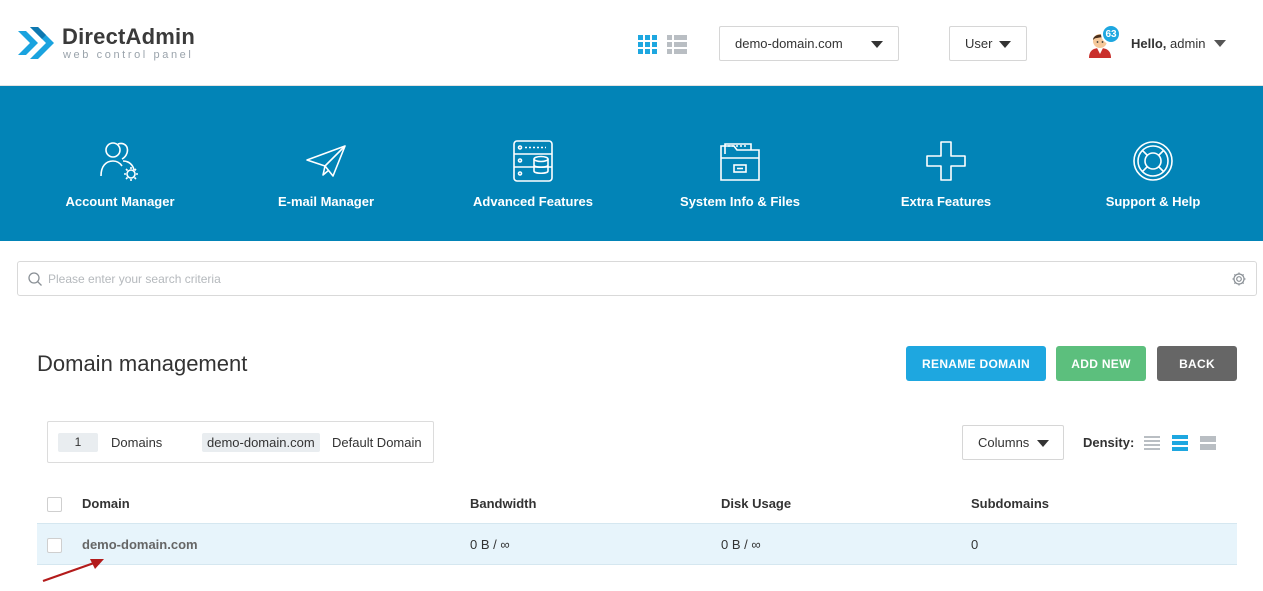 The width and height of the screenshot is (1263, 591). Describe the element at coordinates (1111, 34) in the screenshot. I see `notification-badge: 63` at that location.